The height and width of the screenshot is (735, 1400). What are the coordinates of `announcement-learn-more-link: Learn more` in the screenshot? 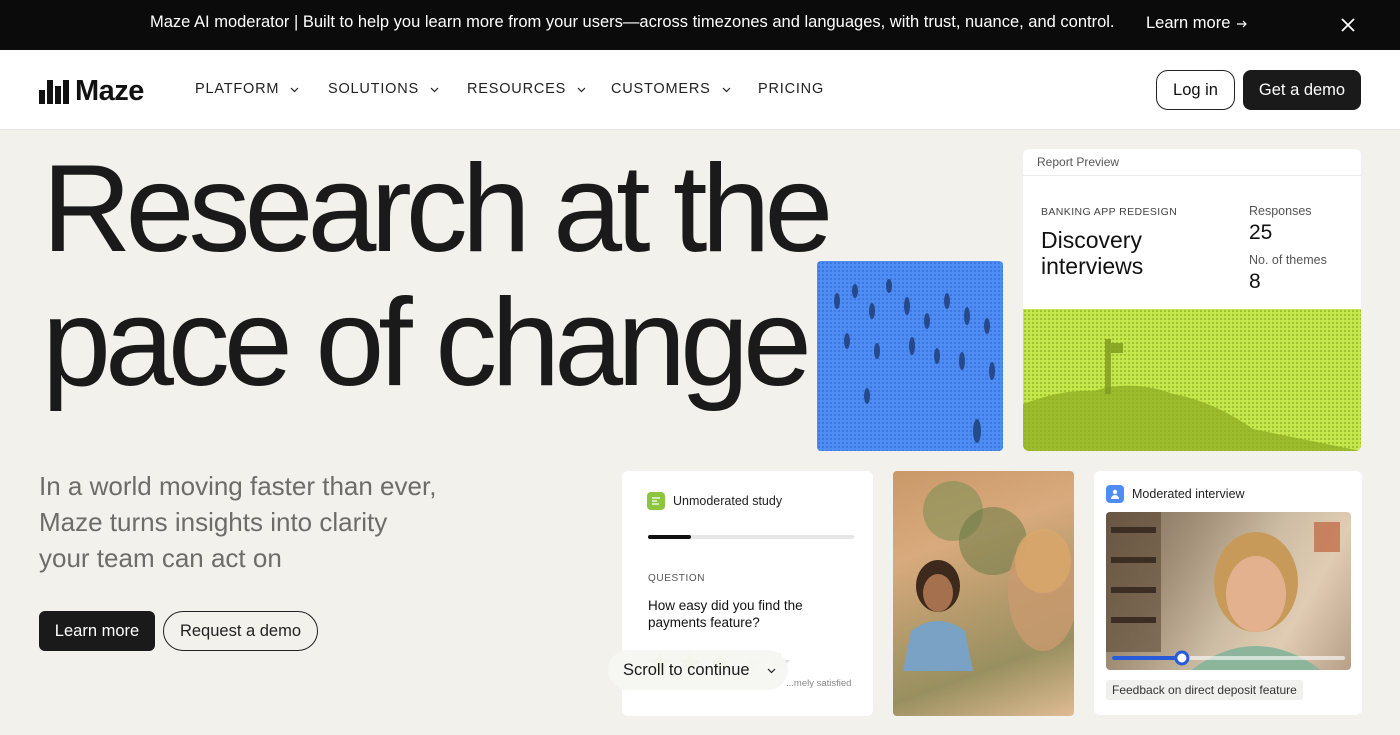 It's located at (1197, 23).